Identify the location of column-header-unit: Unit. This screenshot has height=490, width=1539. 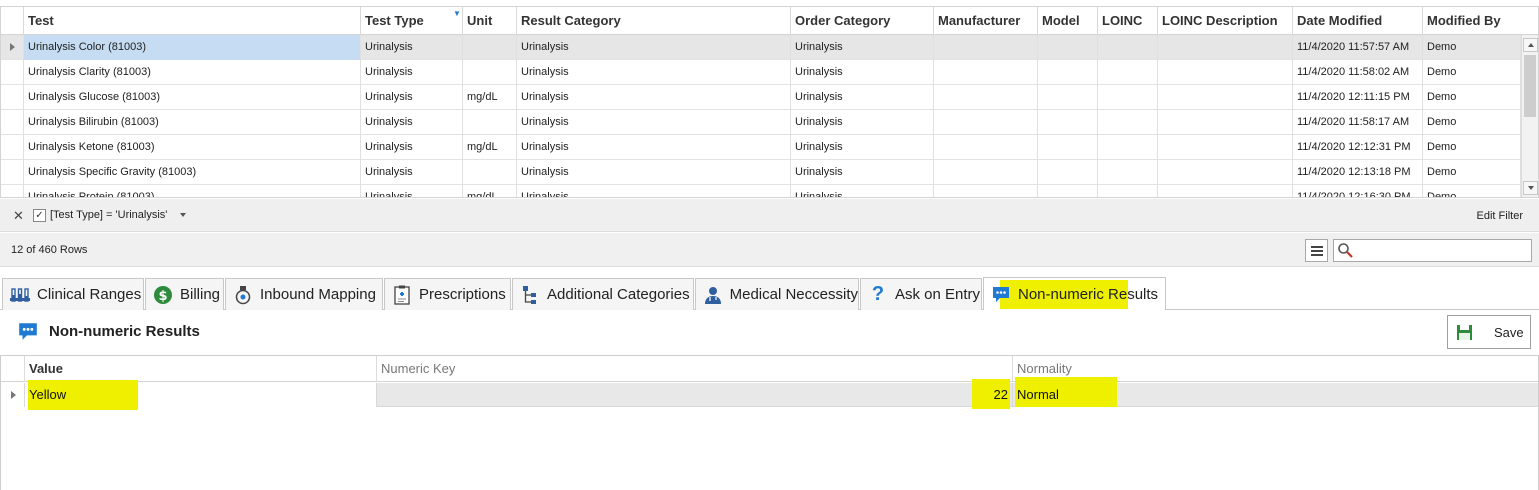
(490, 21).